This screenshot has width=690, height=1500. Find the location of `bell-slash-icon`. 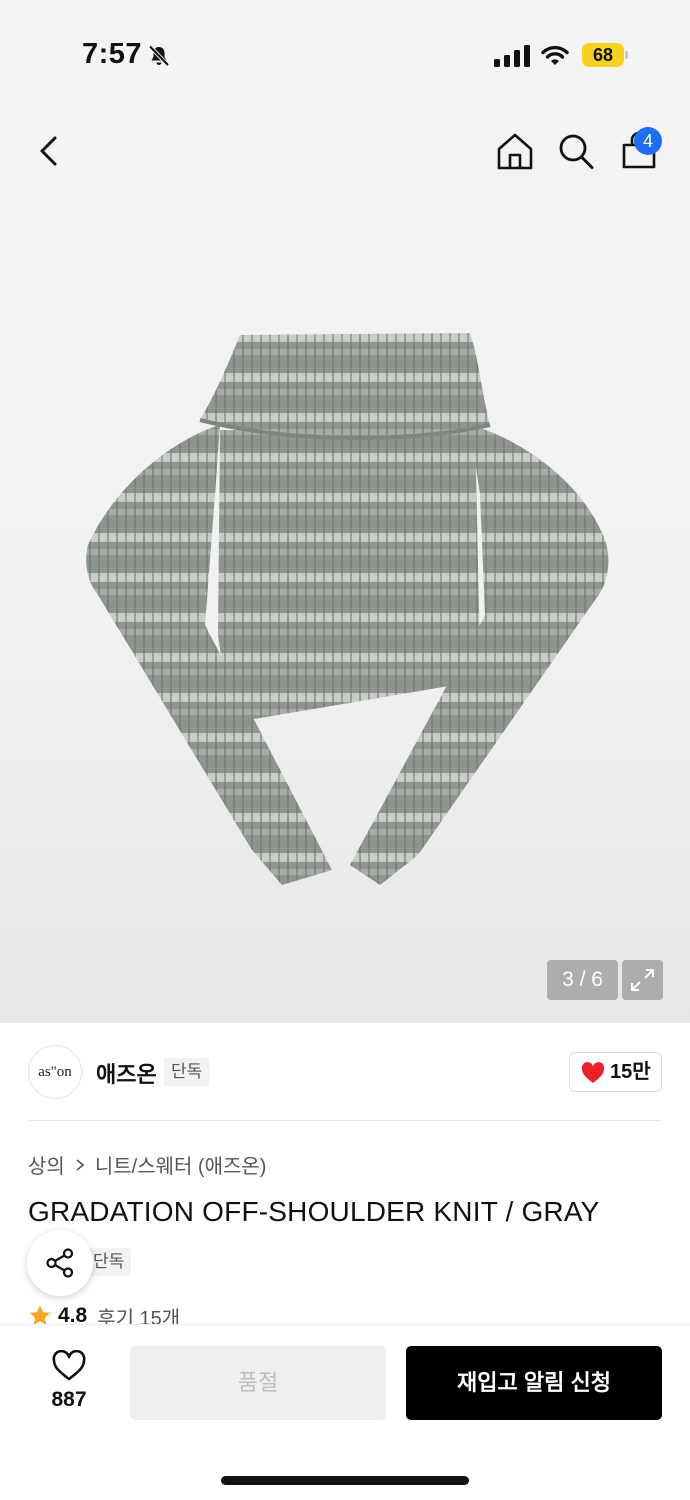

bell-slash-icon is located at coordinates (159, 56).